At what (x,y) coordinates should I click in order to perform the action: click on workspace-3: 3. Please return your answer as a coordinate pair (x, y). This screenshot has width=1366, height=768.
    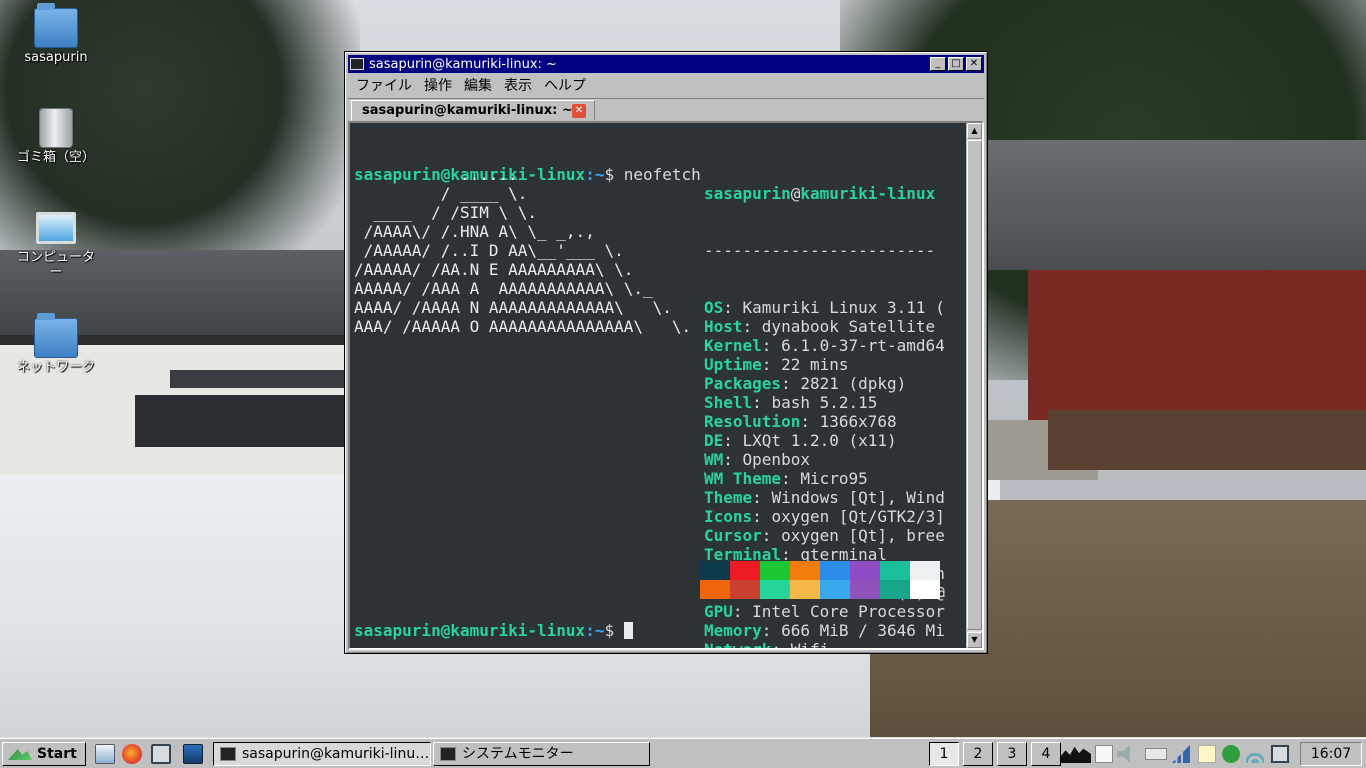
    Looking at the image, I should click on (1012, 754).